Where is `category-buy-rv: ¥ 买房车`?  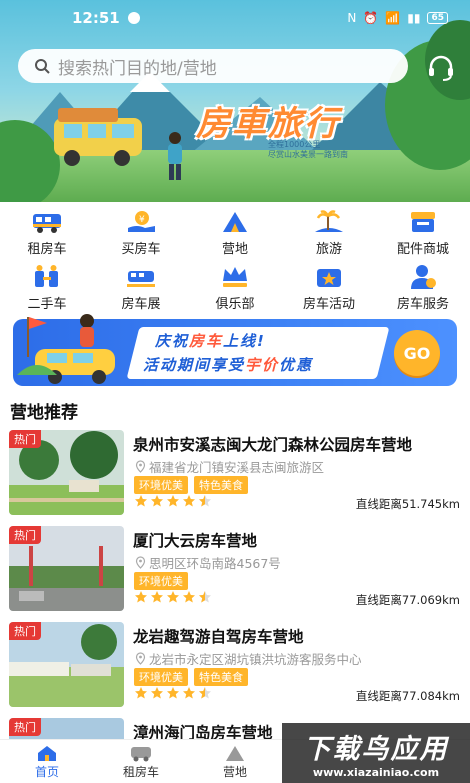 category-buy-rv: ¥ 买房车 is located at coordinates (141, 231).